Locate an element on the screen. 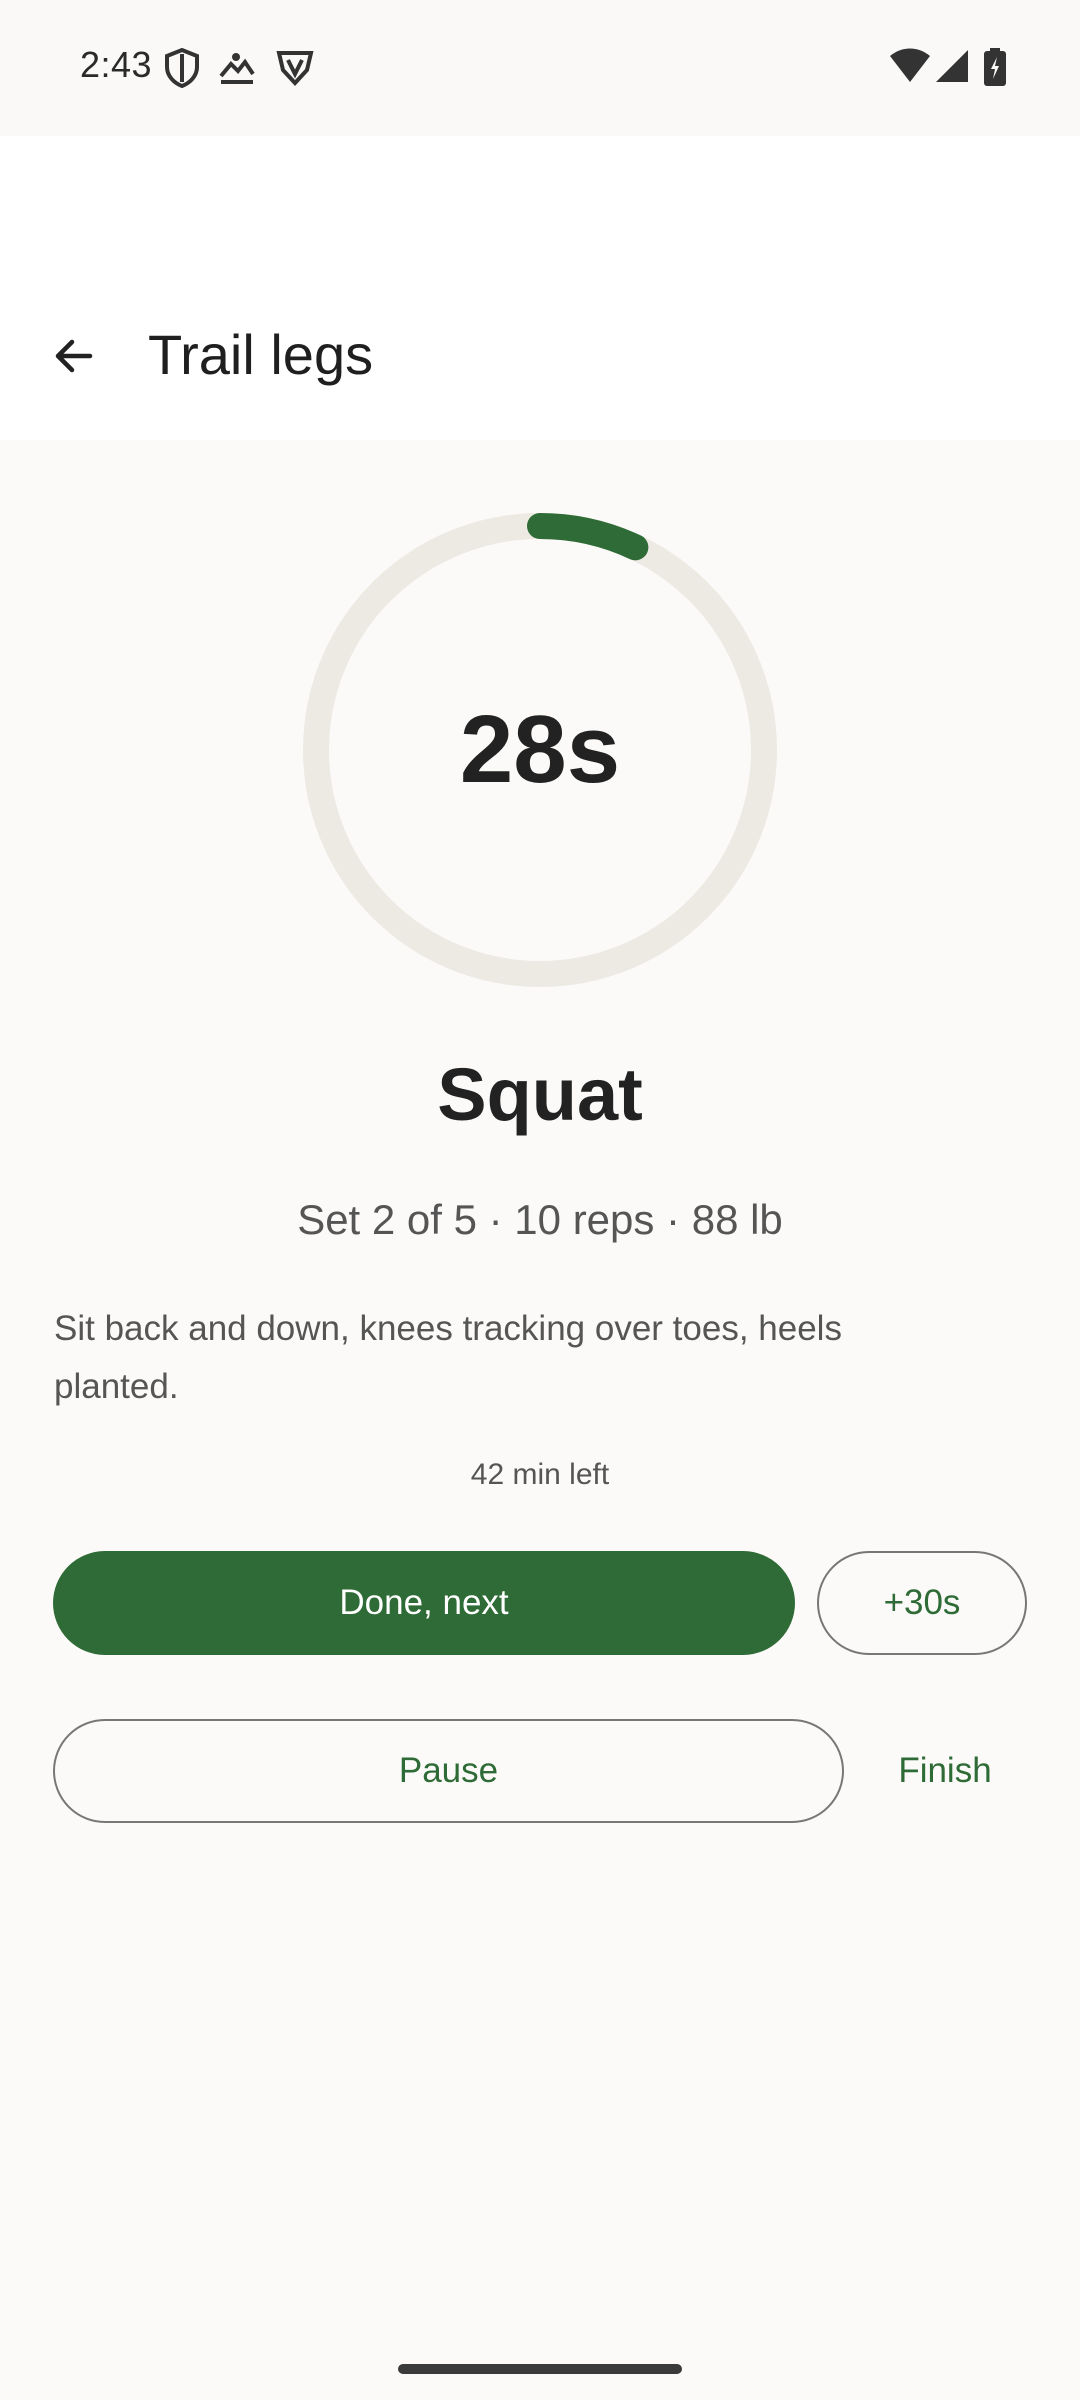  finish-button: Finish is located at coordinates (945, 1771).